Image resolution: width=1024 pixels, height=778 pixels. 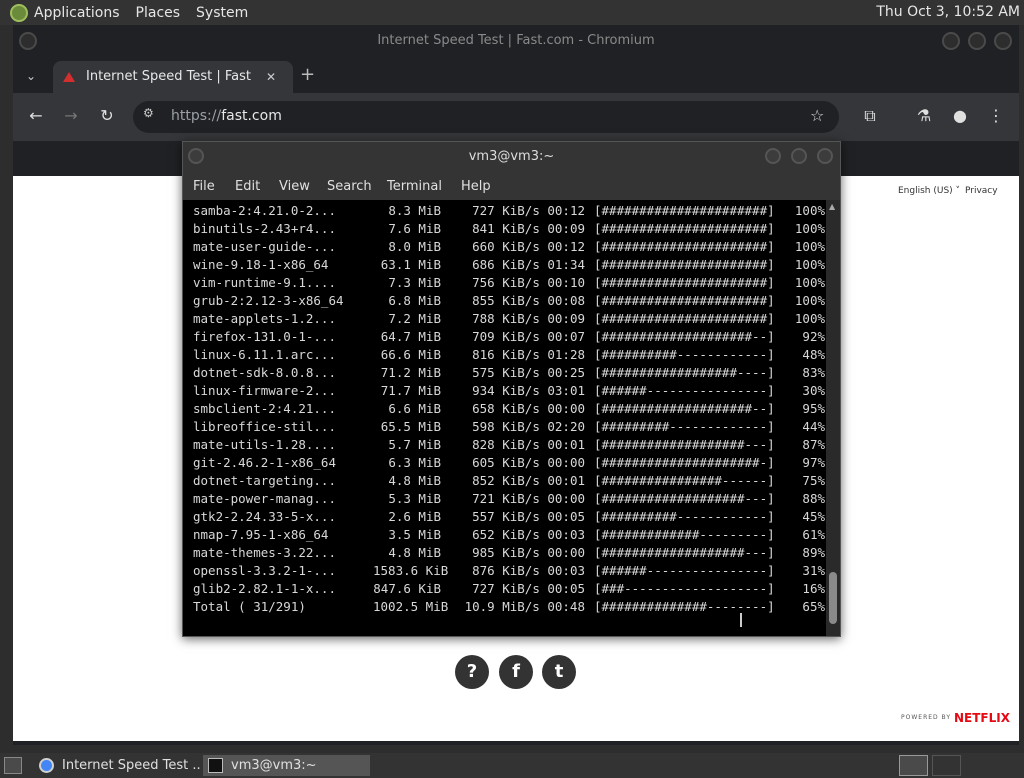 What do you see at coordinates (414, 516) in the screenshot?
I see `package-size: 2.6 MiB` at bounding box center [414, 516].